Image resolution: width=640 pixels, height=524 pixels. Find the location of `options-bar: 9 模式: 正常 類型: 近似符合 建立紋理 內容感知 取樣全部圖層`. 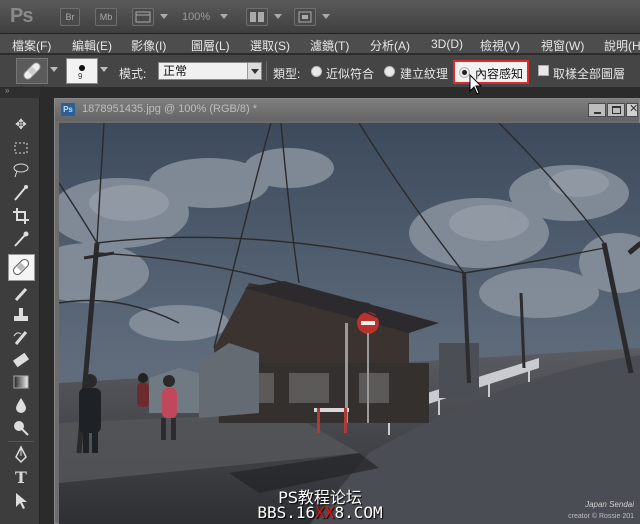

options-bar: 9 模式: 正常 類型: 近似符合 建立紋理 內容感知 取樣全部圖層 is located at coordinates (320, 71).